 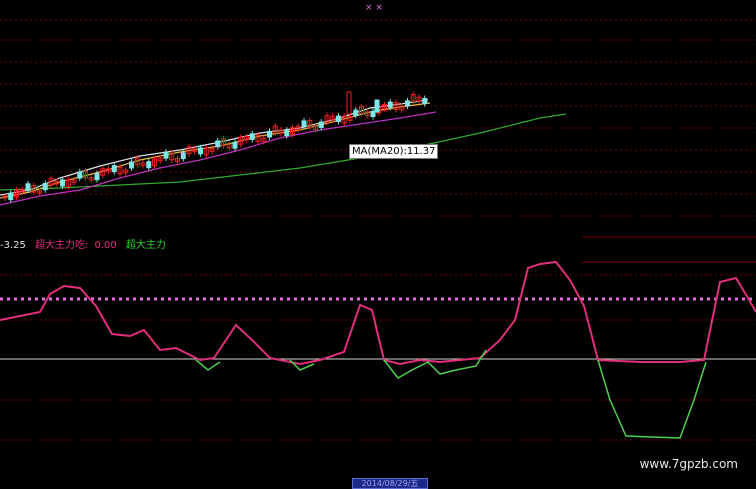 I want to click on ma20-tooltip: MA(MA20):11.37, so click(x=394, y=151).